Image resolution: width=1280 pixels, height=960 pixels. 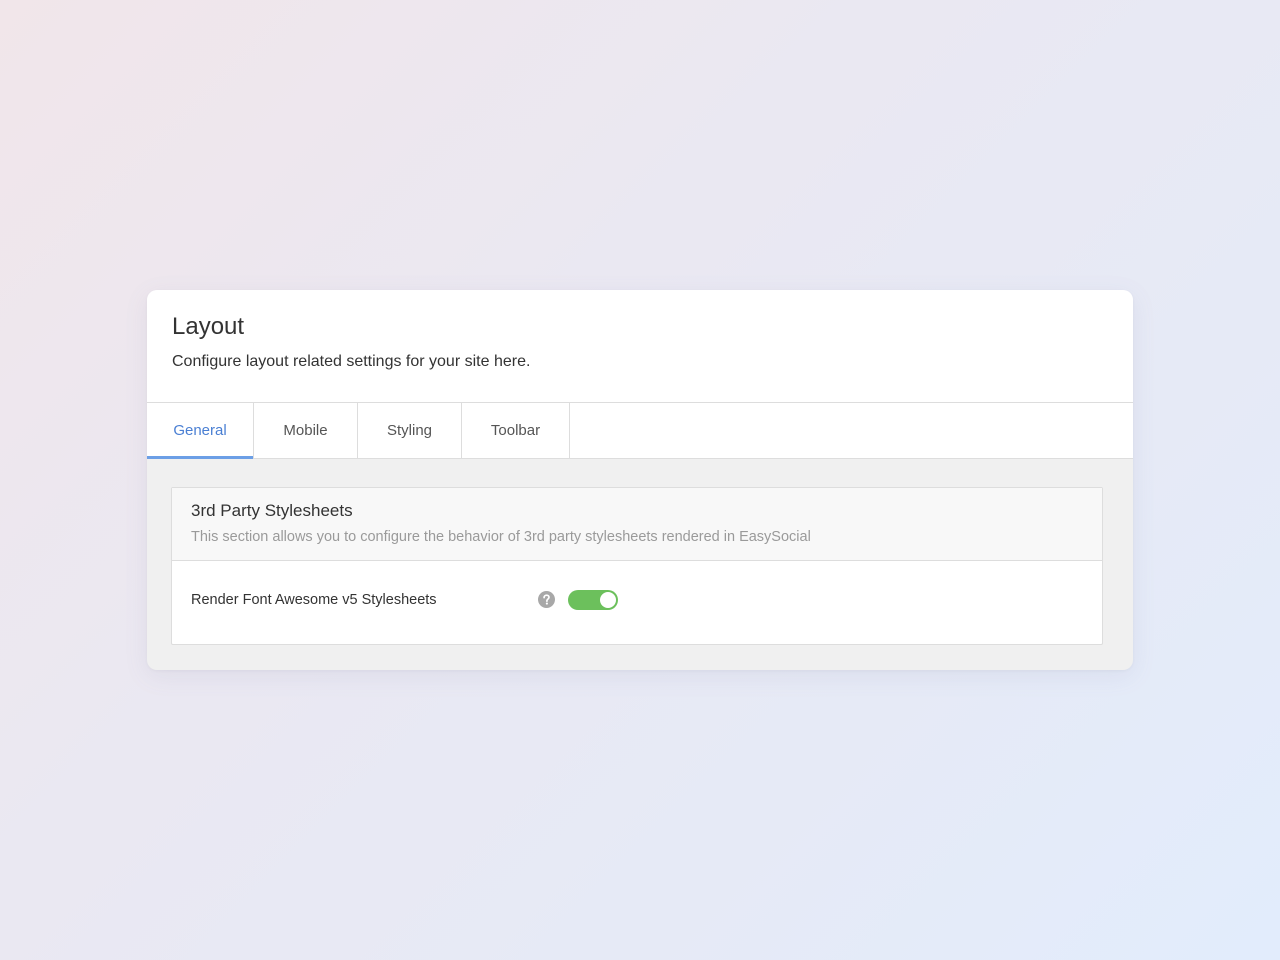 What do you see at coordinates (637, 602) in the screenshot?
I see `setting-row: Render Font Awesome v5 Stylesheets` at bounding box center [637, 602].